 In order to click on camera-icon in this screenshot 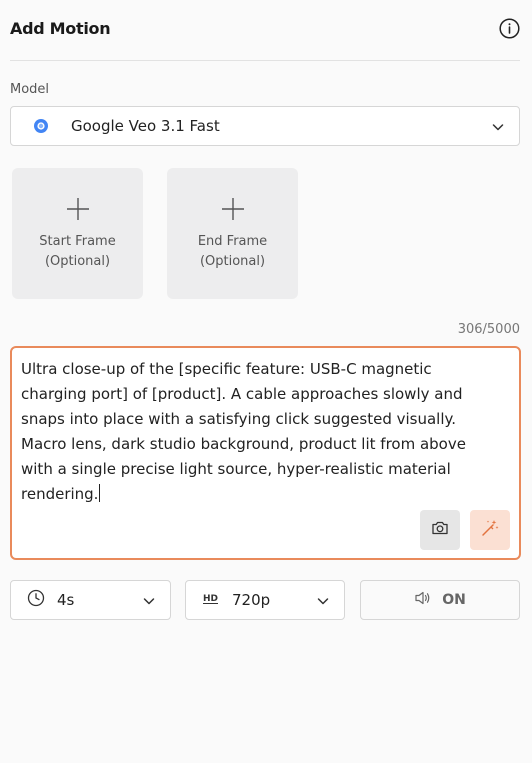, I will do `click(440, 530)`.